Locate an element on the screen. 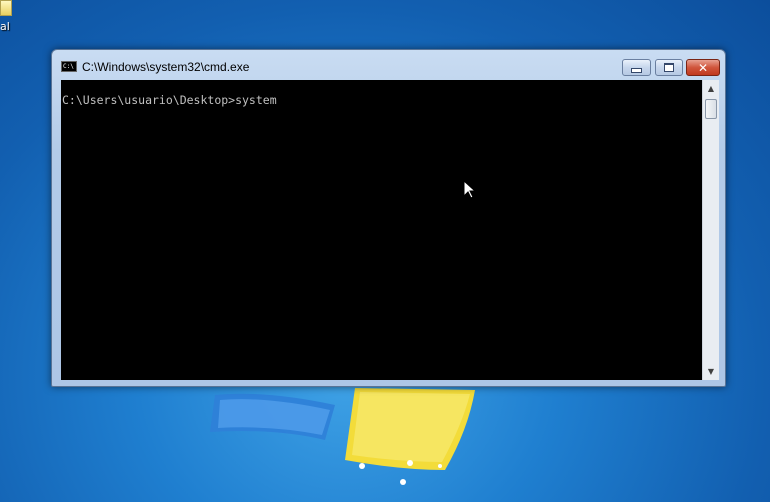  mouse-pointer-icon is located at coordinates (470, 189).